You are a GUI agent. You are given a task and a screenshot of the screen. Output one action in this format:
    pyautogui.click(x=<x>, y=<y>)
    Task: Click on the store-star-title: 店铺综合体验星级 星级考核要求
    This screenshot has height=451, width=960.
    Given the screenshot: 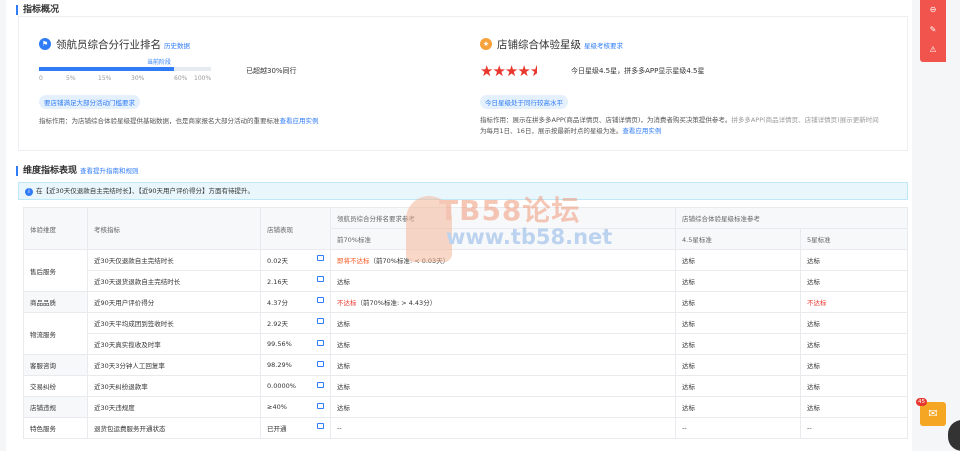 What is the action you would take?
    pyautogui.click(x=560, y=45)
    